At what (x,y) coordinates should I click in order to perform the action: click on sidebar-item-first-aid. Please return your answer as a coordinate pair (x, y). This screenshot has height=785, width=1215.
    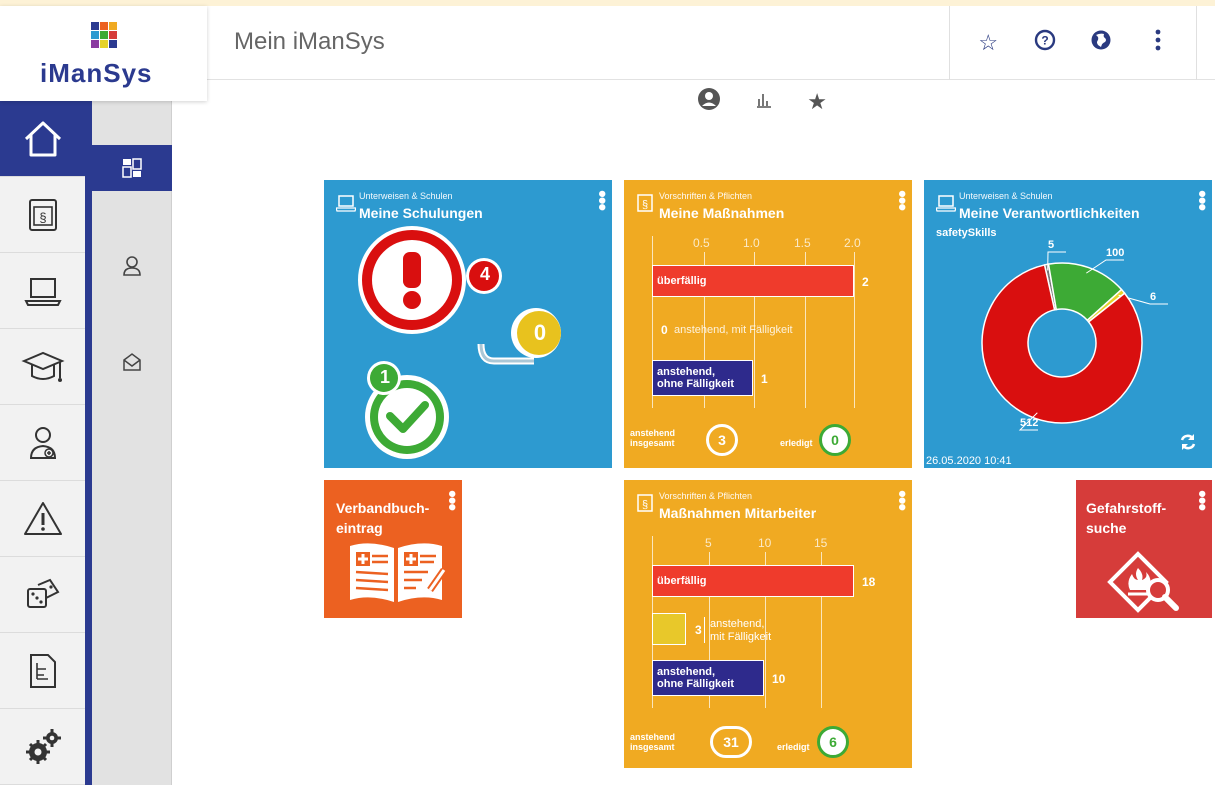
    Looking at the image, I should click on (42, 443).